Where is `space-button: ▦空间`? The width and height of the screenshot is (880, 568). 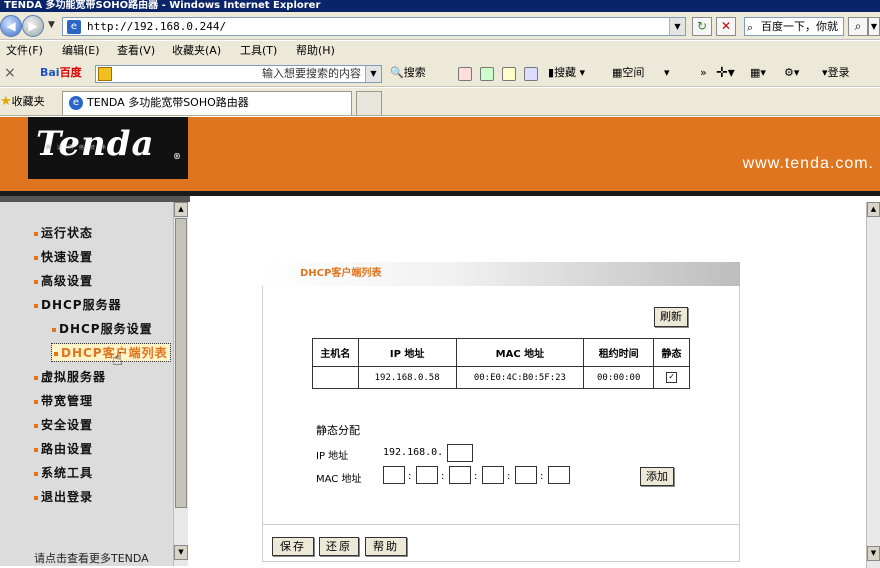 space-button: ▦空间 is located at coordinates (628, 73).